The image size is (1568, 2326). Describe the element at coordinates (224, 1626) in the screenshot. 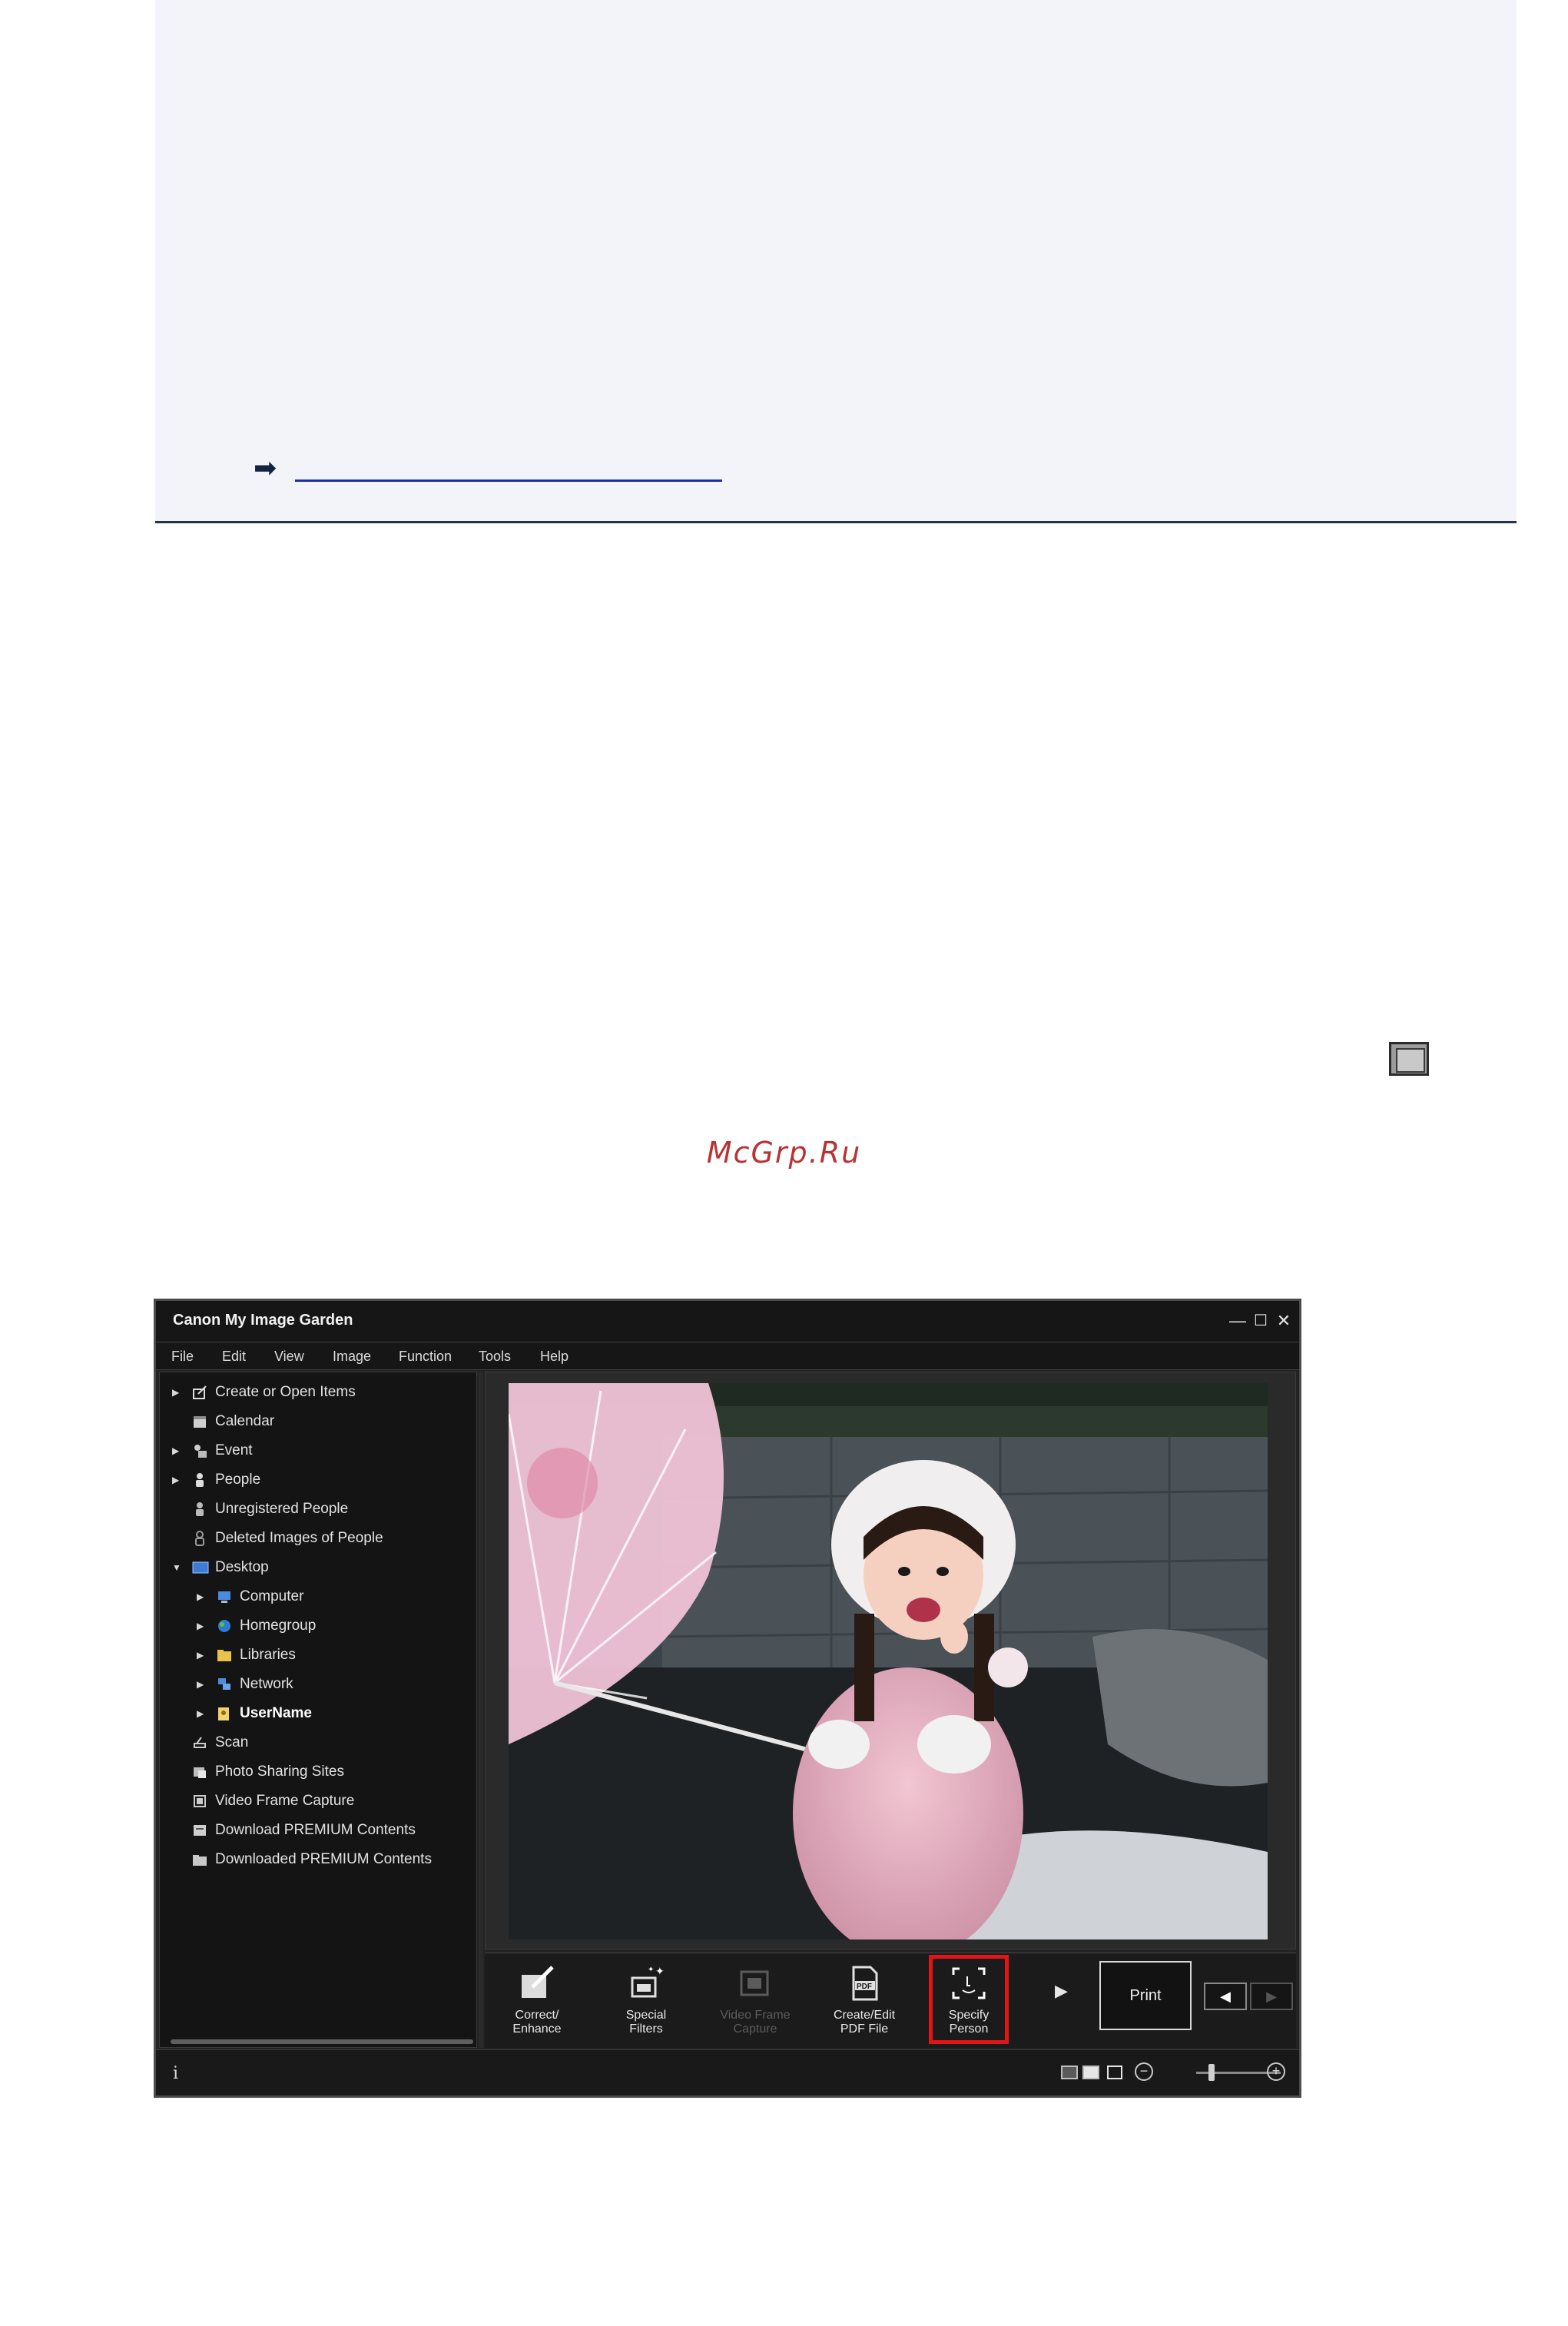

I see `homegroup-icon` at that location.